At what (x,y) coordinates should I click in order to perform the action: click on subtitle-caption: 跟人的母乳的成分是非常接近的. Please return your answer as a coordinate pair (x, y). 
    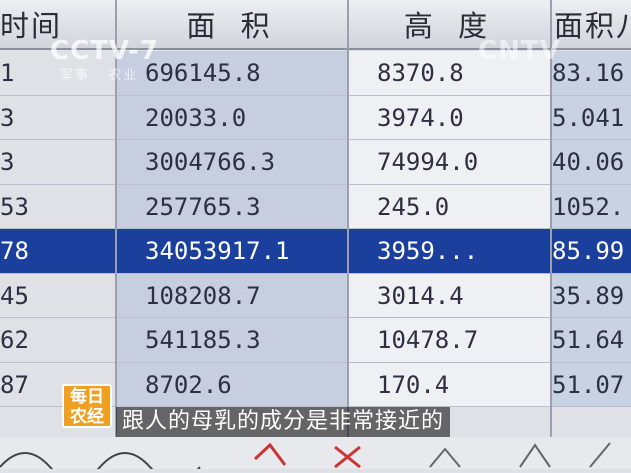
    Looking at the image, I should click on (283, 422).